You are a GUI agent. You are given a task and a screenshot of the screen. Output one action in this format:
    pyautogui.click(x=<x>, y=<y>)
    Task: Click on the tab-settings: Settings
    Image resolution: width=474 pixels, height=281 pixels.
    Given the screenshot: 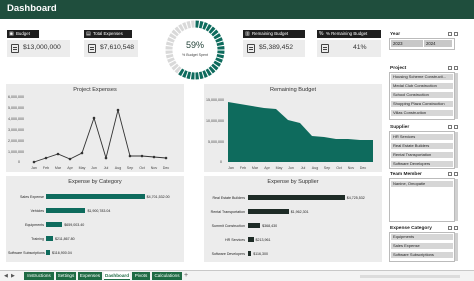 What is the action you would take?
    pyautogui.click(x=66, y=276)
    